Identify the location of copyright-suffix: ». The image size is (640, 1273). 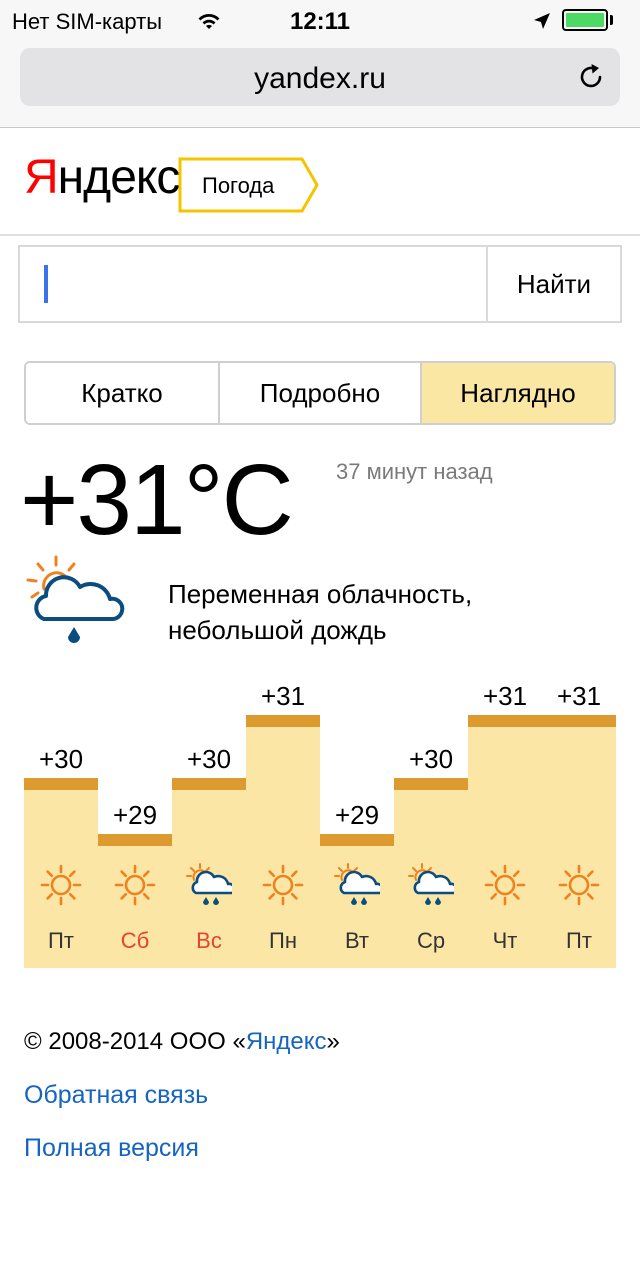
(333, 1041).